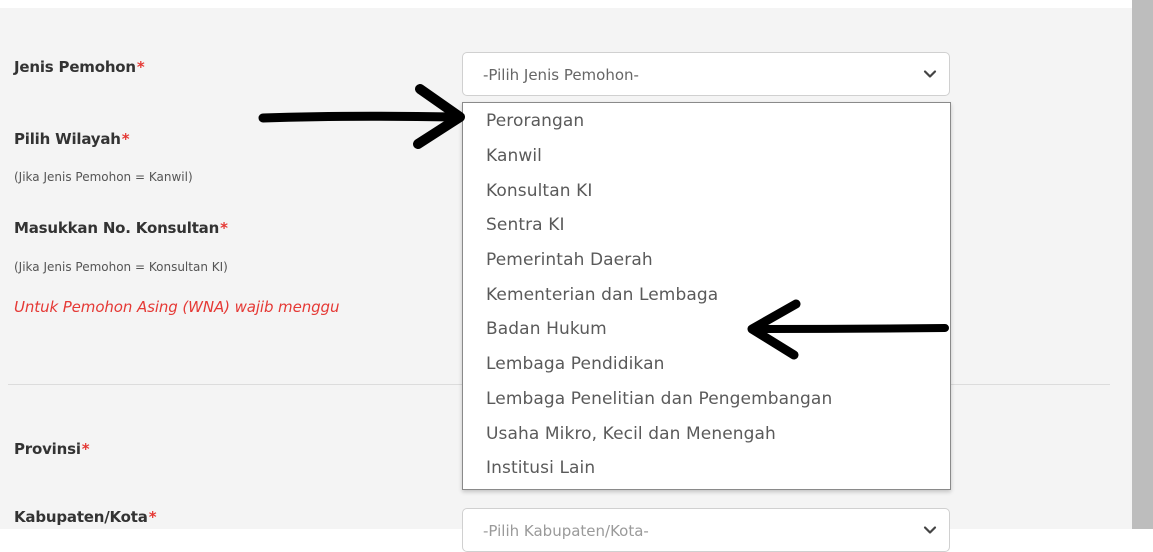  Describe the element at coordinates (361, 116) in the screenshot. I see `arrow-right-icon` at that location.